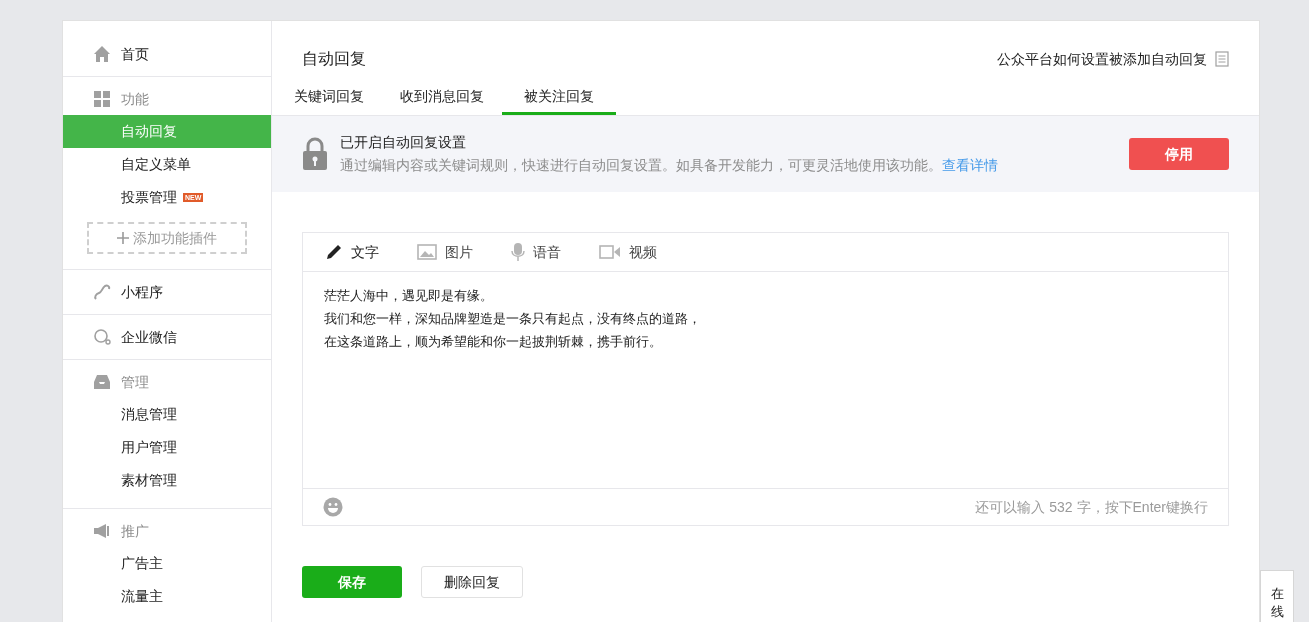  I want to click on toolbar-tab: 图片, so click(445, 252).